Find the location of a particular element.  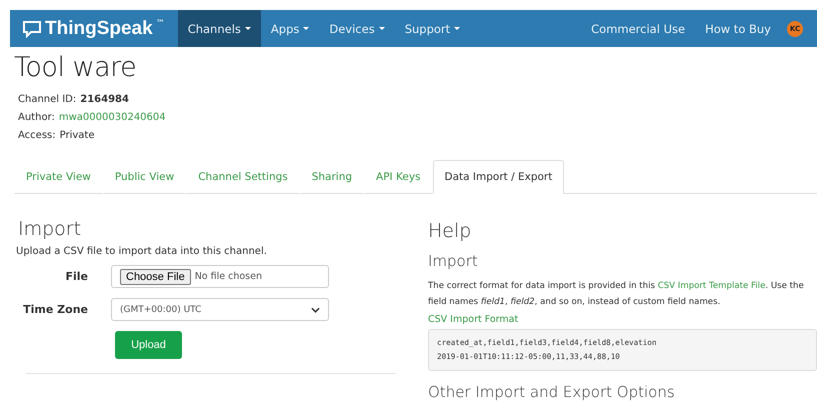

format-heading: CSV Import Format is located at coordinates (474, 319).